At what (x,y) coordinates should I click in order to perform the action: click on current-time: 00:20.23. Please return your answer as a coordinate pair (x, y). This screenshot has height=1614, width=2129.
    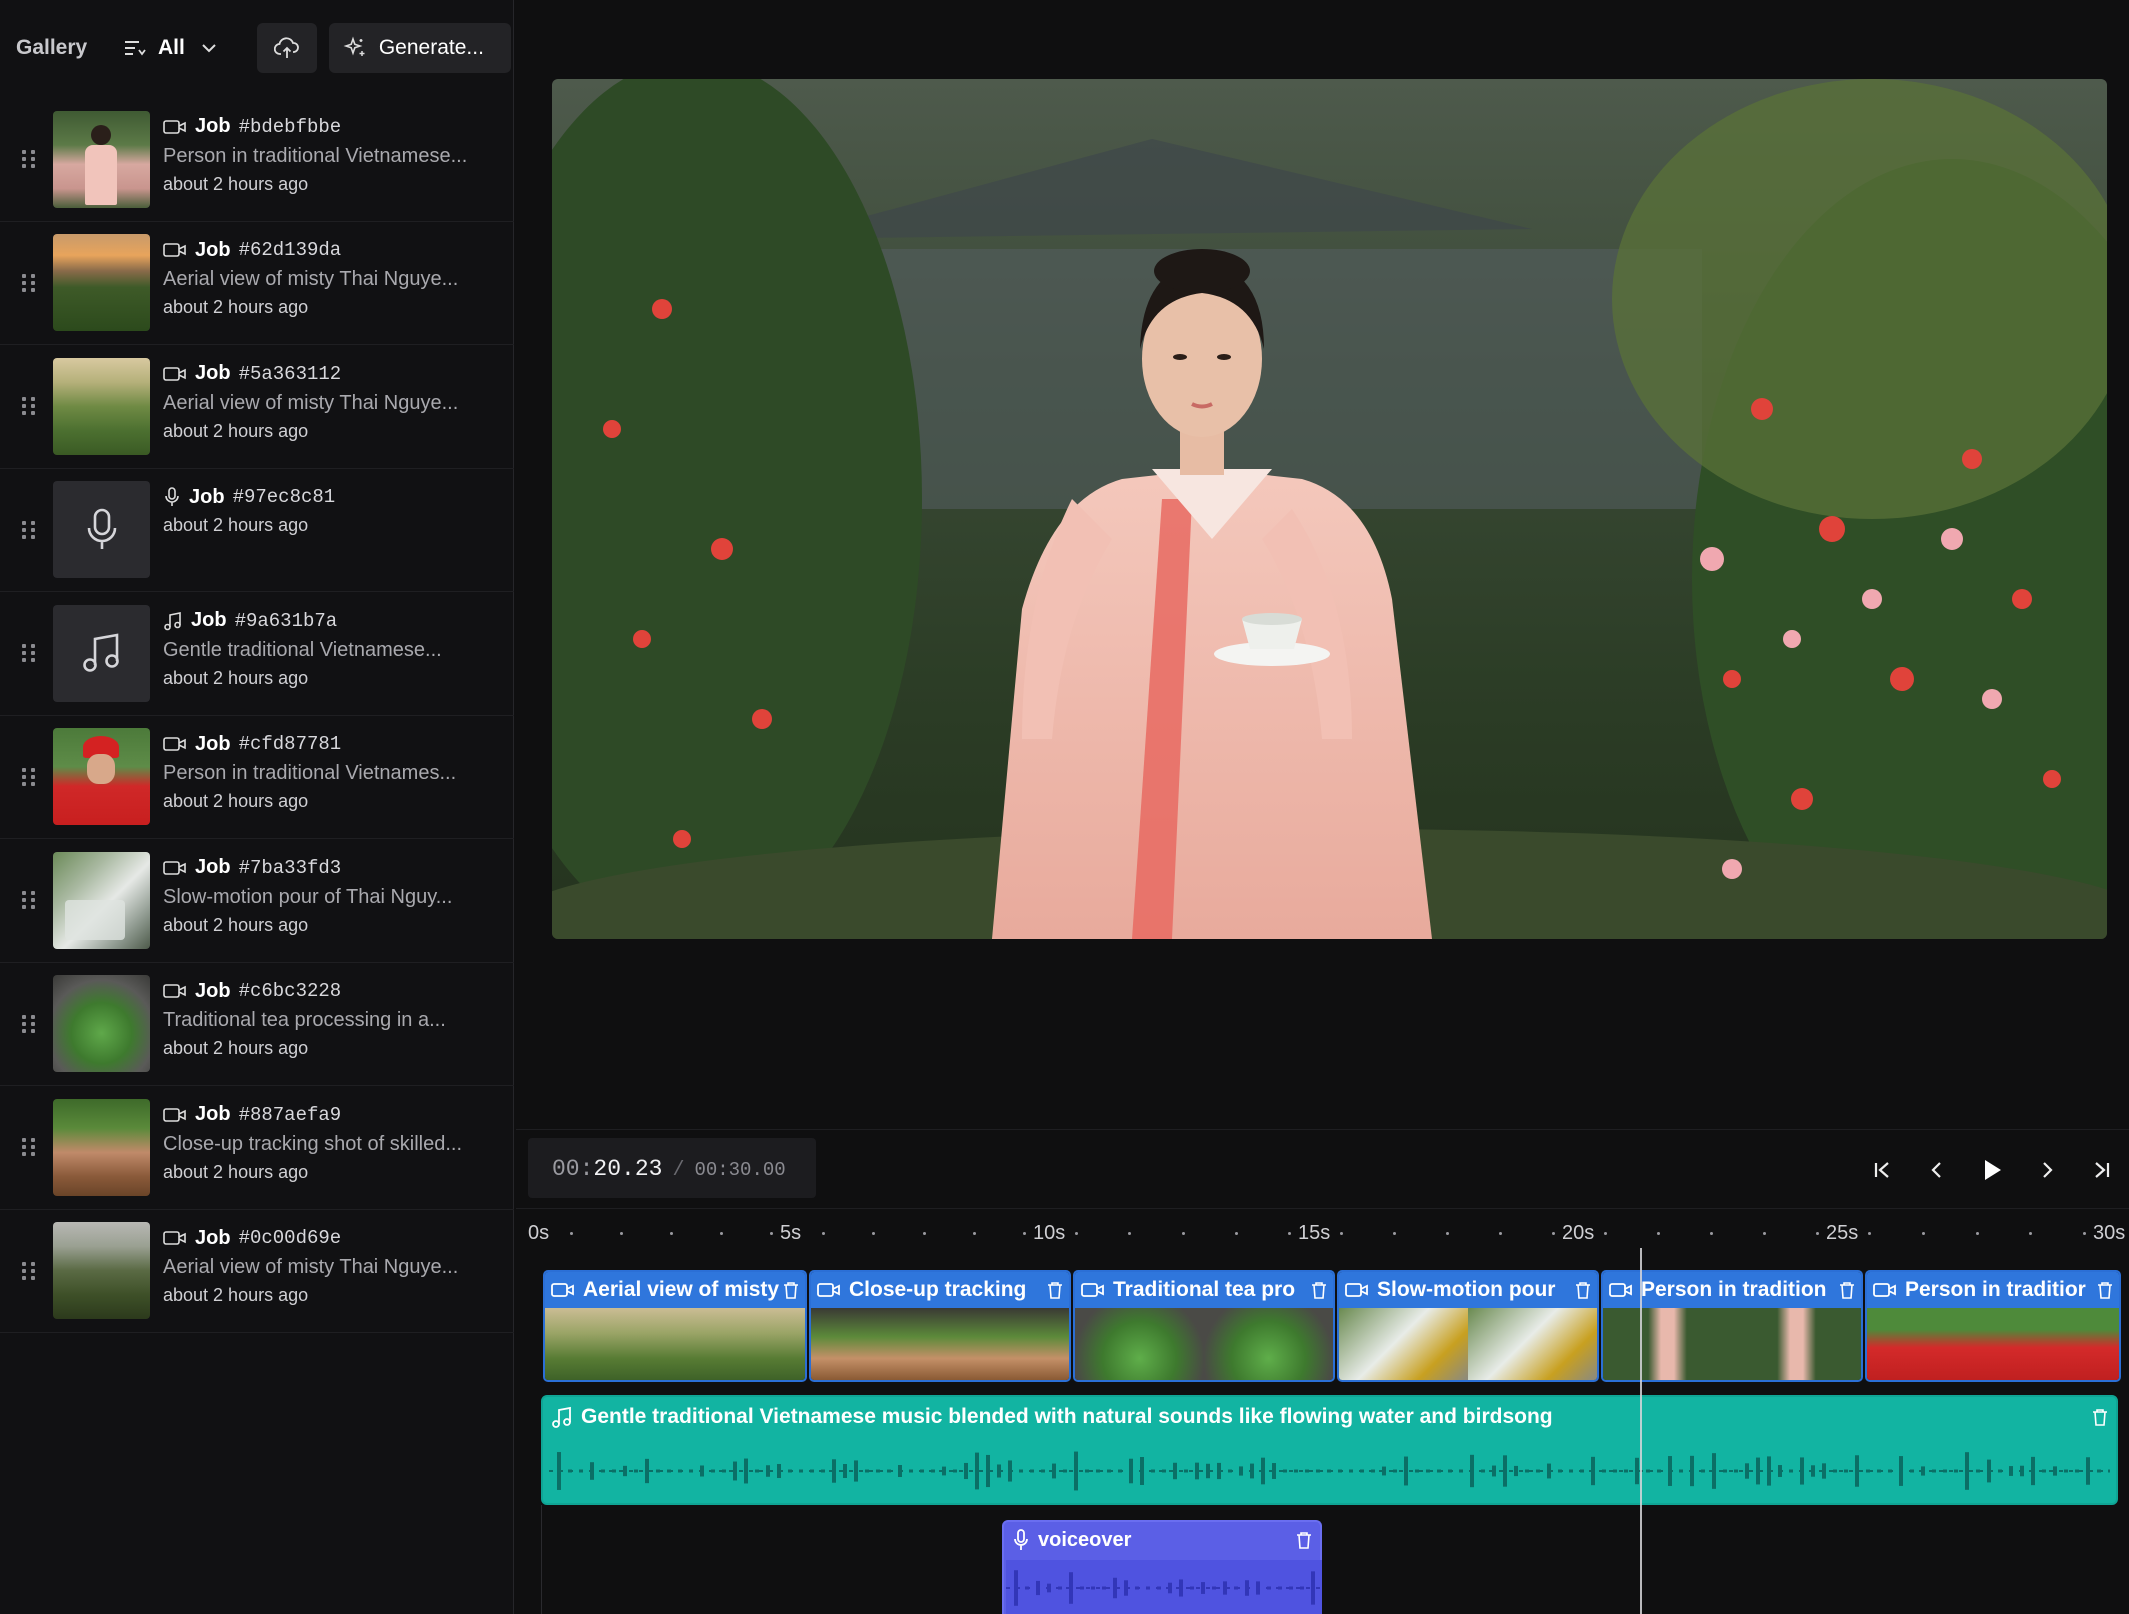
    Looking at the image, I should click on (607, 1169).